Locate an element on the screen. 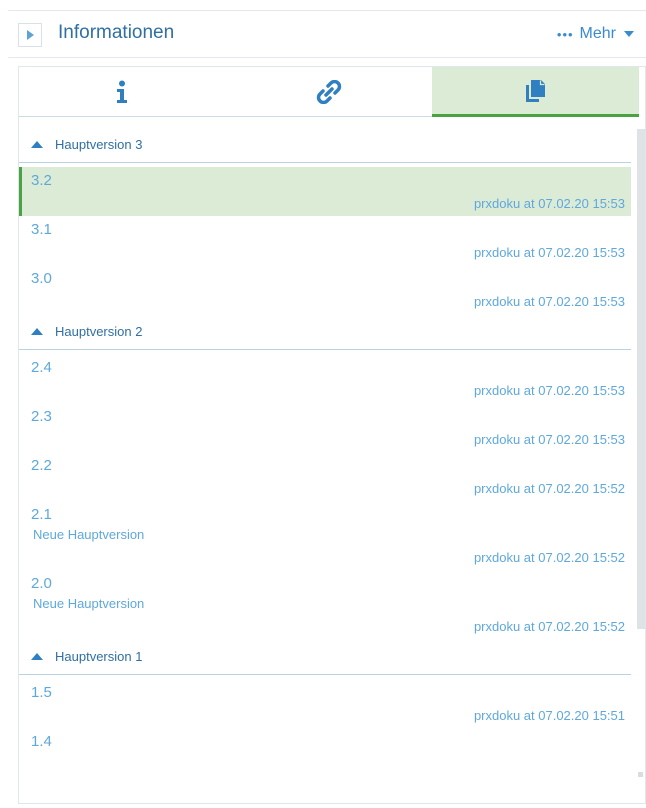  tab-bar is located at coordinates (329, 93).